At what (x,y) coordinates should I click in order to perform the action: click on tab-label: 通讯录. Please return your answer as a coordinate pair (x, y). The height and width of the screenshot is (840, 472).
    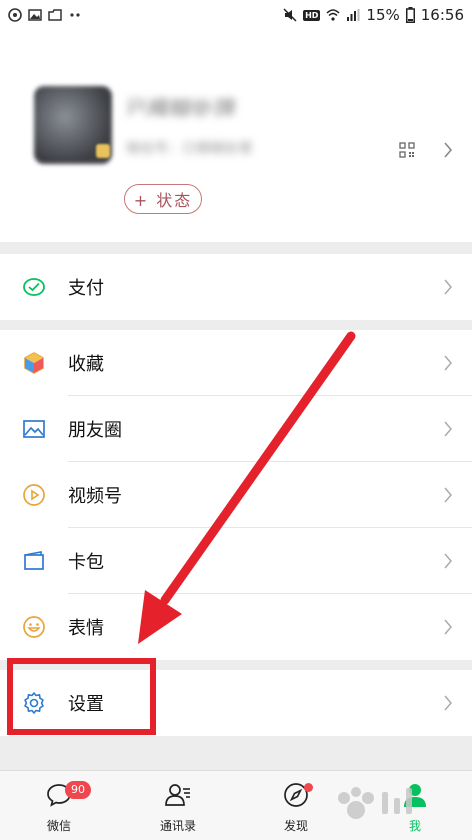
    Looking at the image, I should click on (177, 826).